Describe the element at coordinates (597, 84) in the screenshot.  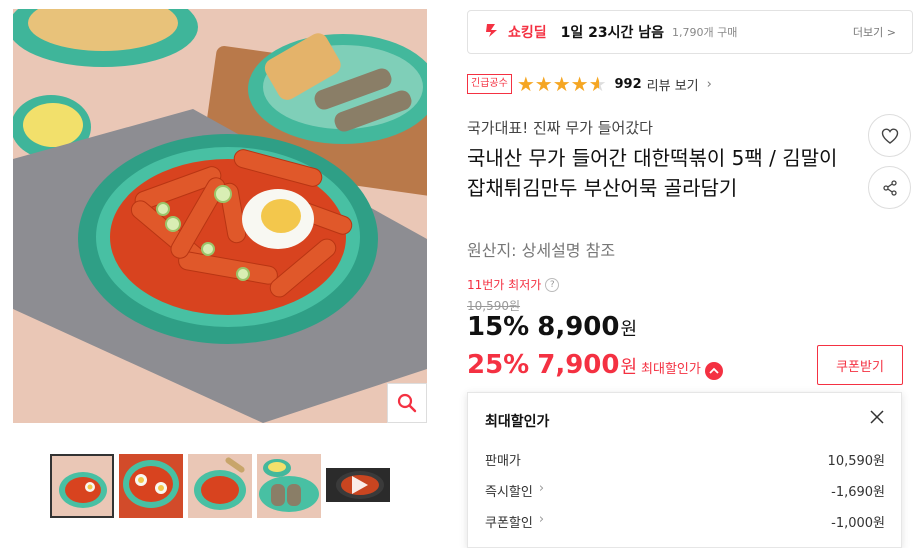
I see `half-star-icon: ★` at that location.